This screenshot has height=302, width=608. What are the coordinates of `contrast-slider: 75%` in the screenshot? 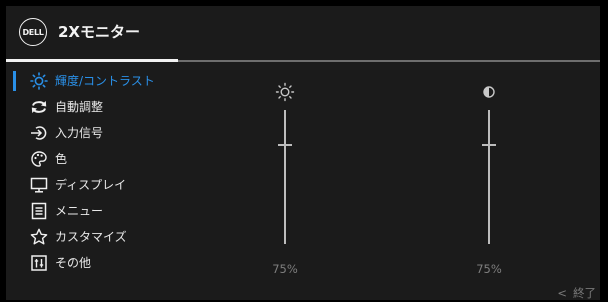 It's located at (489, 182).